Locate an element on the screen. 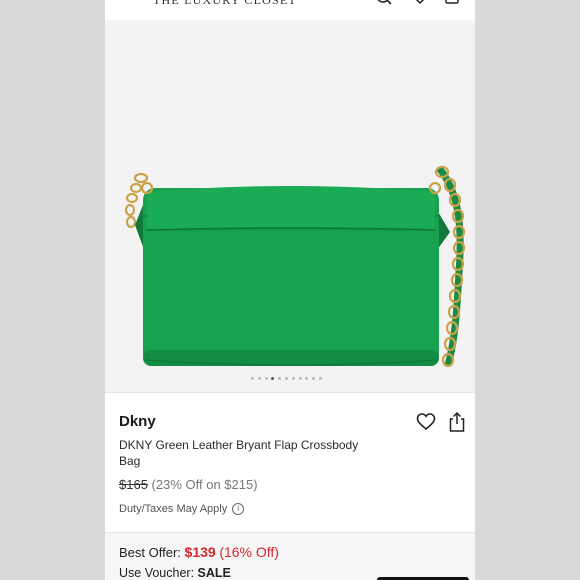 This screenshot has height=580, width=580. original-price: $165 is located at coordinates (133, 484).